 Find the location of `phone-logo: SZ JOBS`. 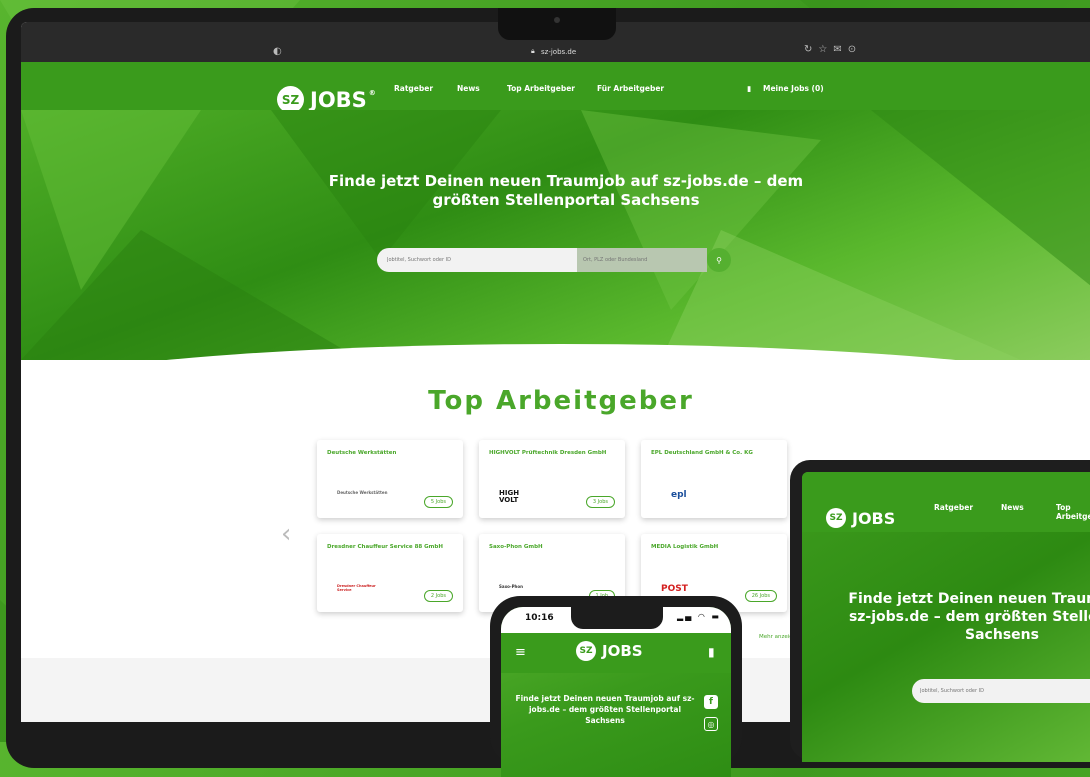

phone-logo: SZ JOBS is located at coordinates (609, 651).